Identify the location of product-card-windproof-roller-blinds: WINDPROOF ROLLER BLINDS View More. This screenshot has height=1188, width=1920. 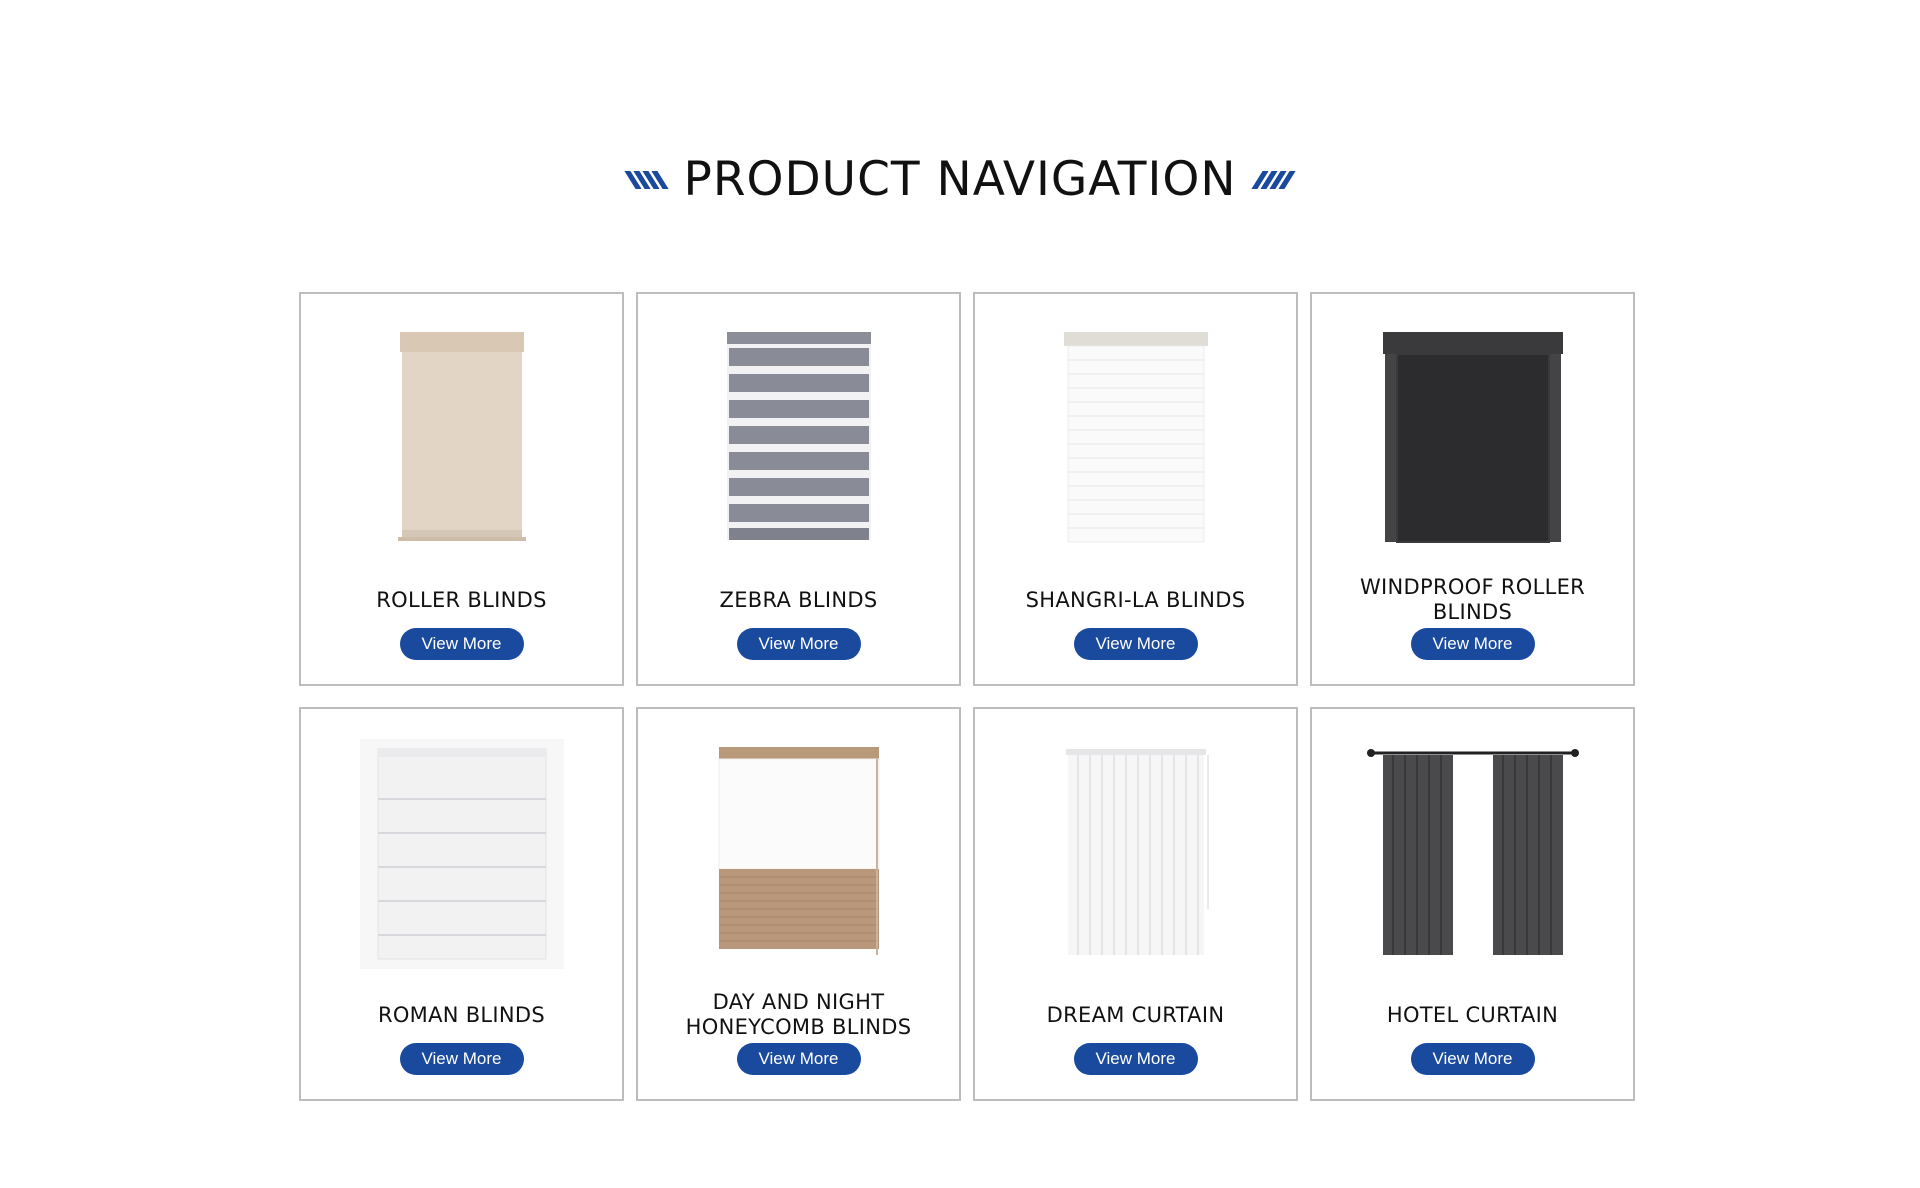
(1472, 489).